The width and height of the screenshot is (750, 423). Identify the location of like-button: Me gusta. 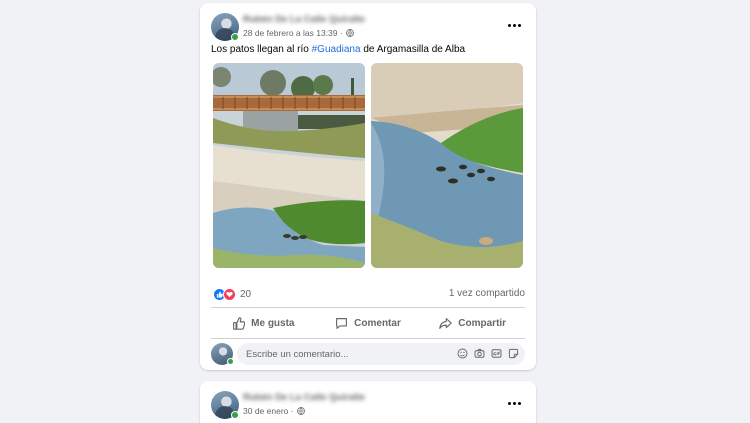
(263, 323).